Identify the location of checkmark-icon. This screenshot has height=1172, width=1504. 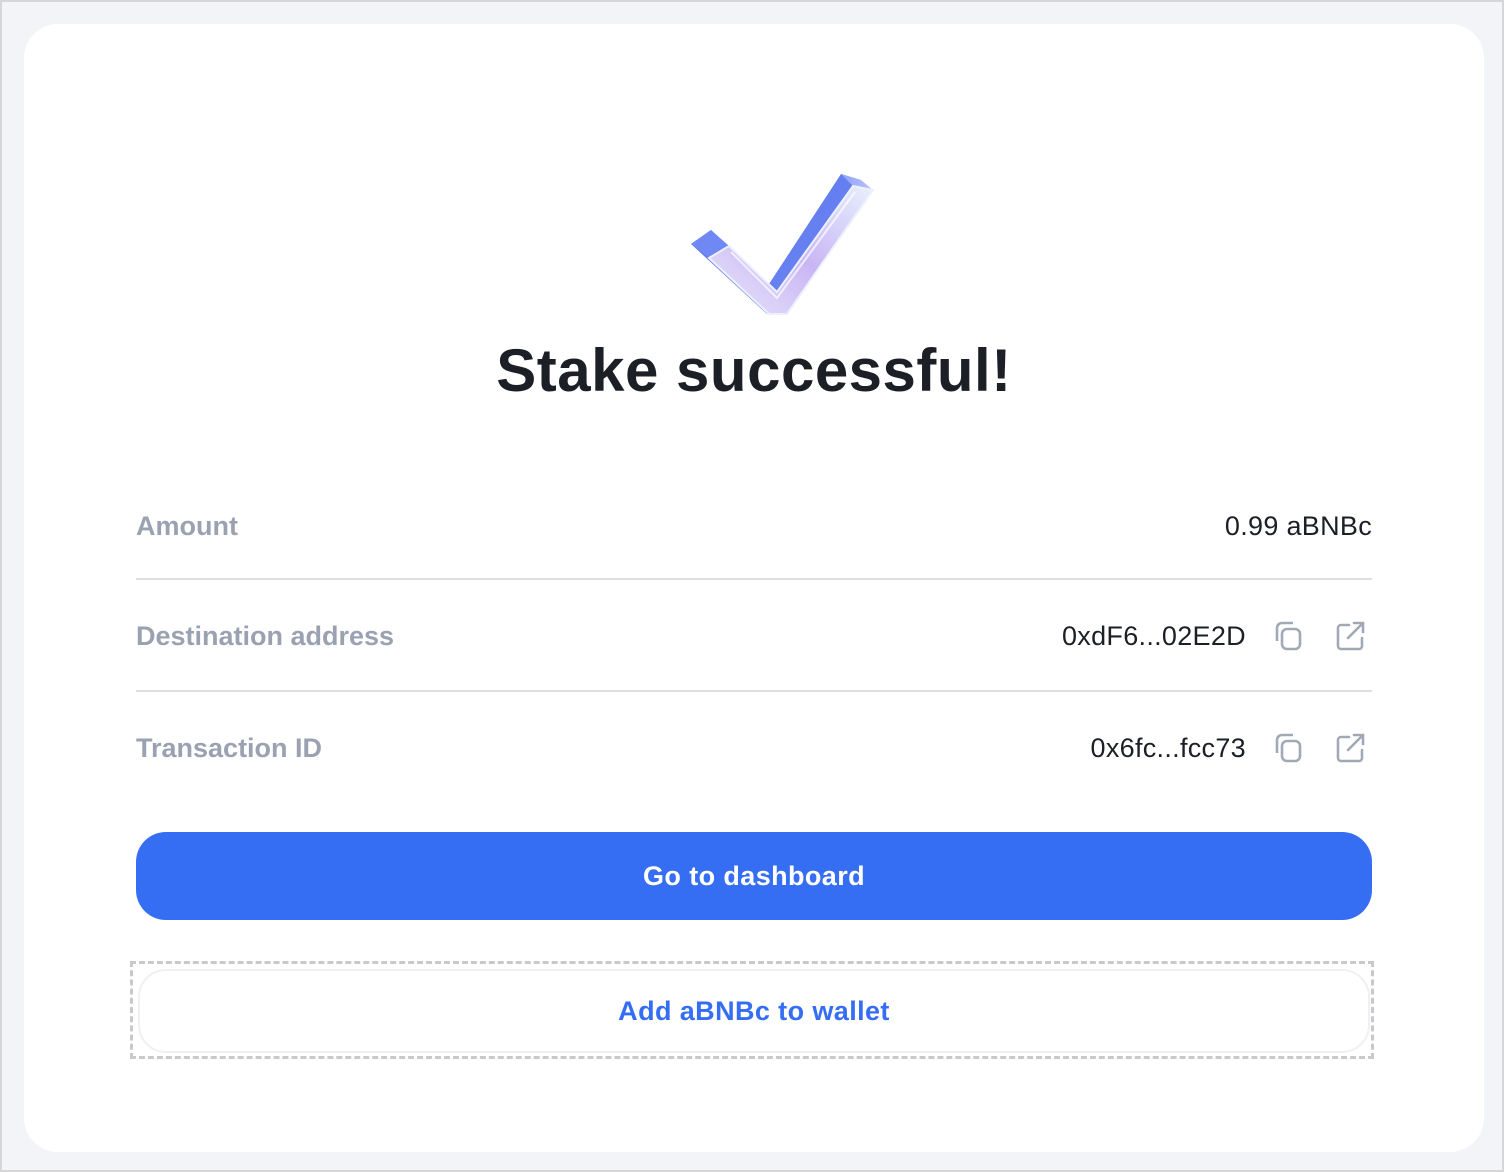
(774, 237).